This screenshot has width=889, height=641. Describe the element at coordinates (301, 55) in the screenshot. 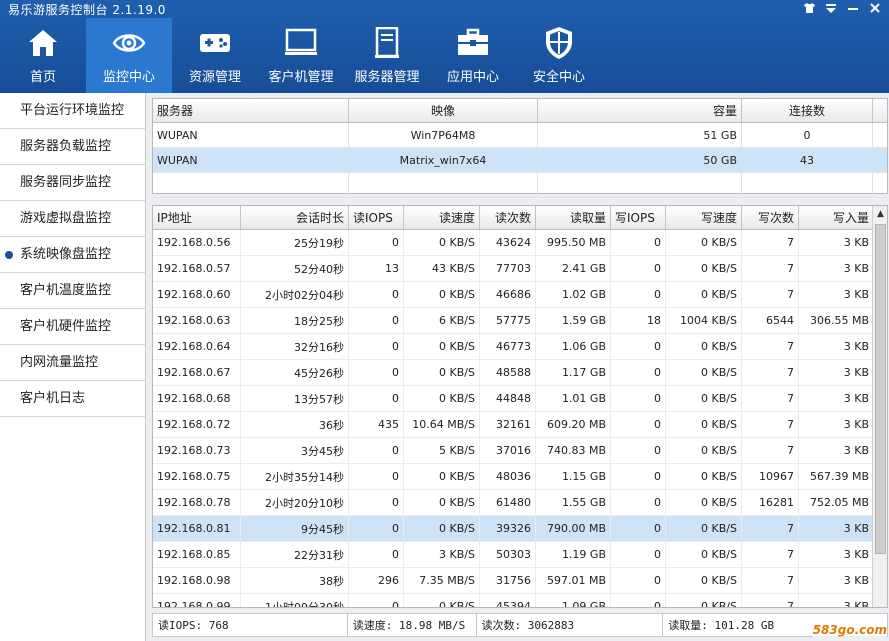

I see `nav-clients: 客户机管理` at that location.